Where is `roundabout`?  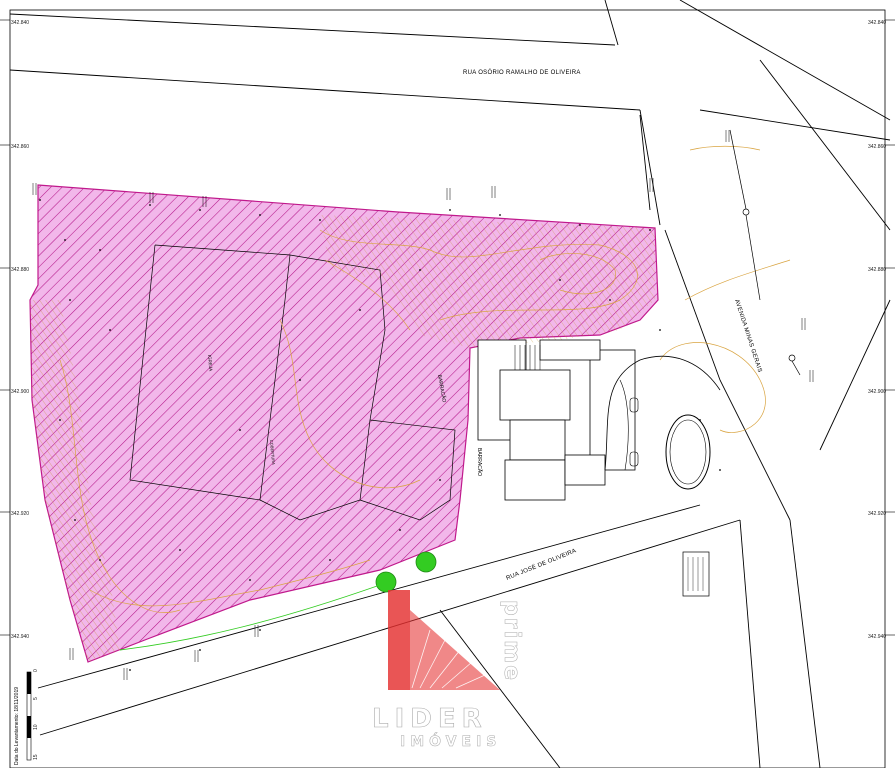 roundabout is located at coordinates (688, 452).